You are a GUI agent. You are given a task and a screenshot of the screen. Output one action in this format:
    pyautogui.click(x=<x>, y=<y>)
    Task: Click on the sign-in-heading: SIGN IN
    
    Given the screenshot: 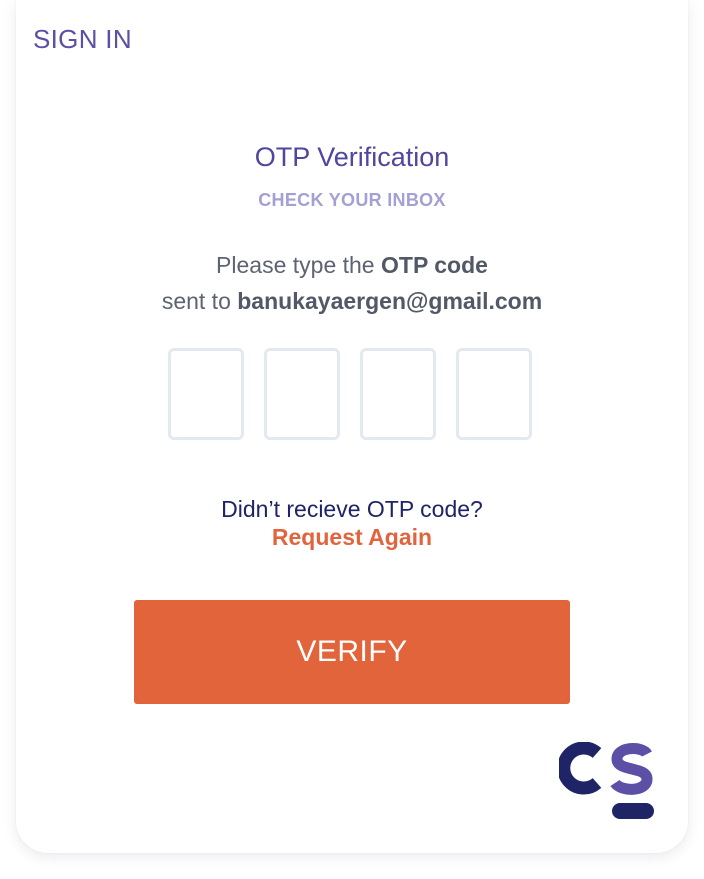 What is the action you would take?
    pyautogui.click(x=82, y=39)
    